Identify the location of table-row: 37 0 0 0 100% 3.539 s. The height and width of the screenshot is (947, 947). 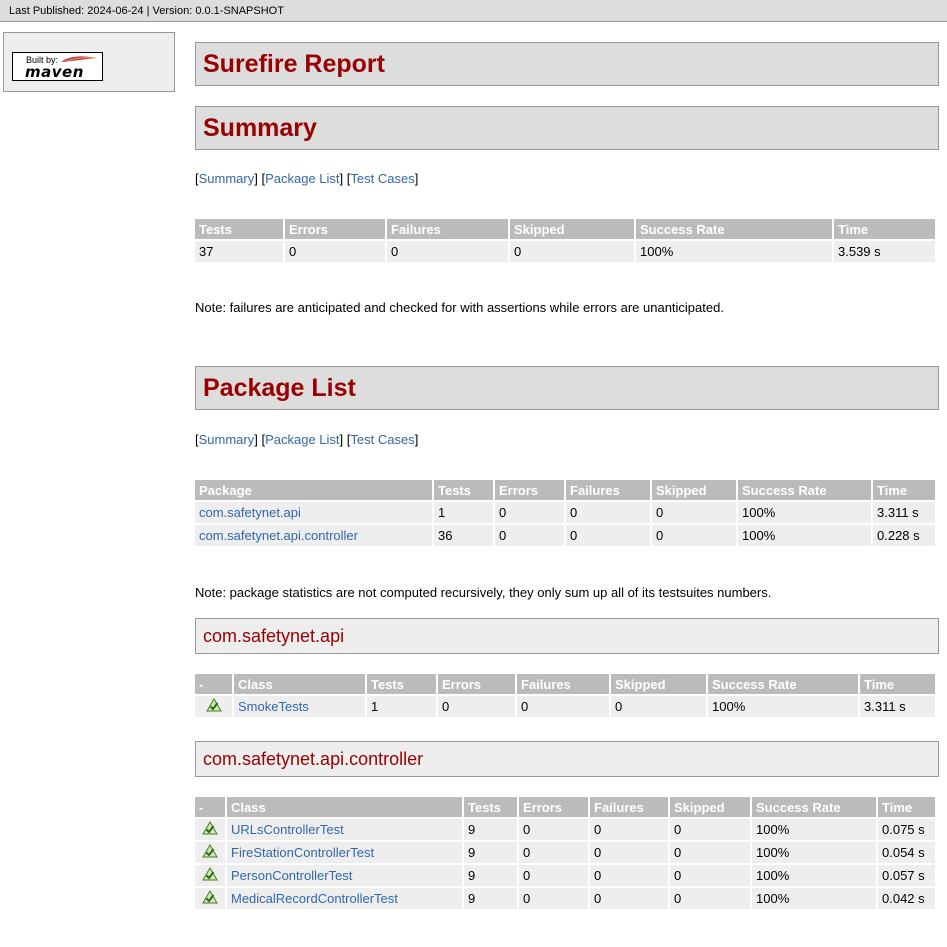
(565, 251).